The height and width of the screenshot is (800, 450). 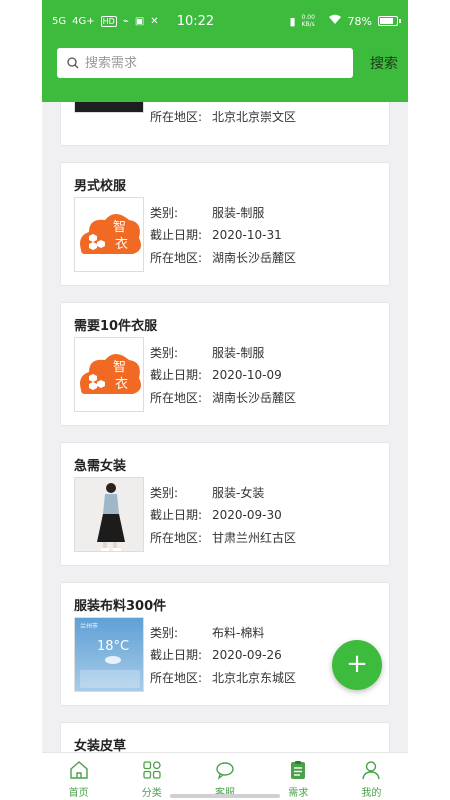 I want to click on tab-home: 首页, so click(x=78, y=776).